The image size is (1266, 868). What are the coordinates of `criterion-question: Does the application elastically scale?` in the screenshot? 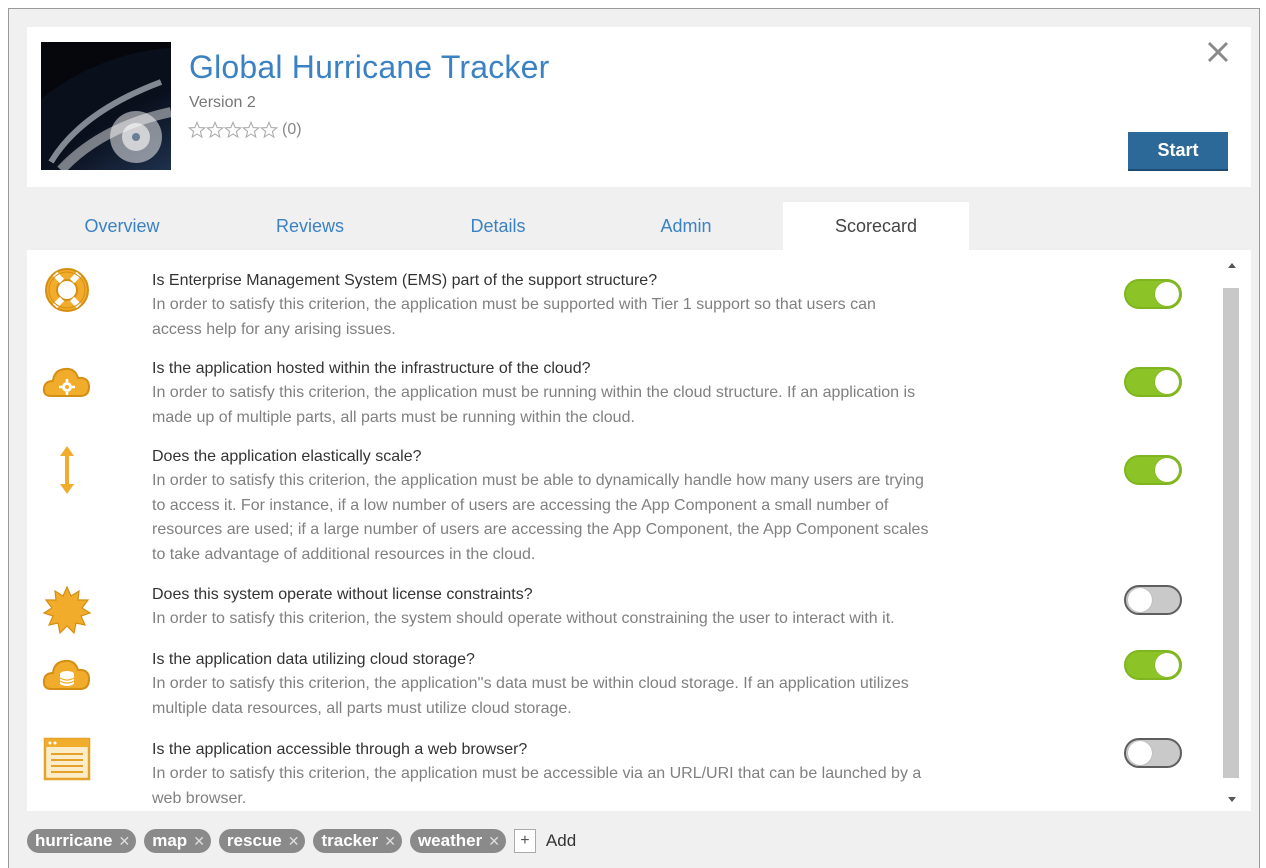 It's located at (287, 456).